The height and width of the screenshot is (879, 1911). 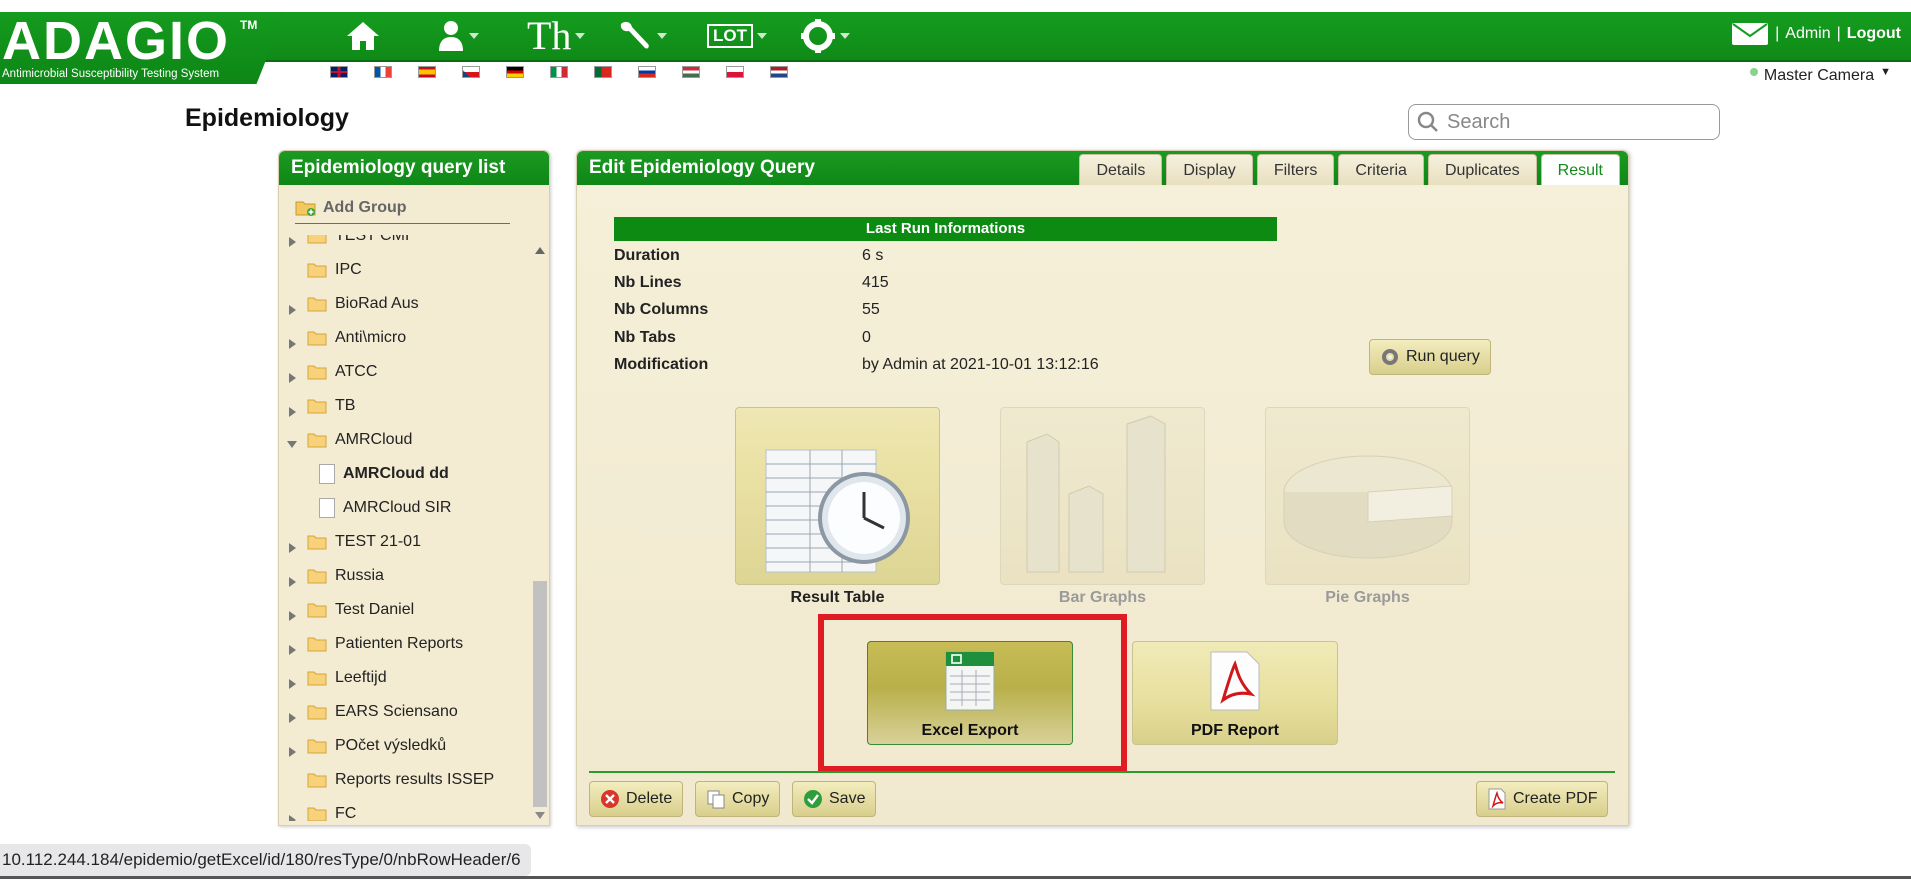 What do you see at coordinates (377, 303) in the screenshot?
I see `tree-item-label: BioRad Aus` at bounding box center [377, 303].